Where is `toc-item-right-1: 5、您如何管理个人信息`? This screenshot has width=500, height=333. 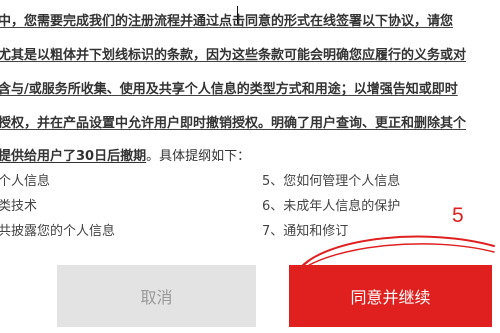 toc-item-right-1: 5、您如何管理个人信息 is located at coordinates (331, 181).